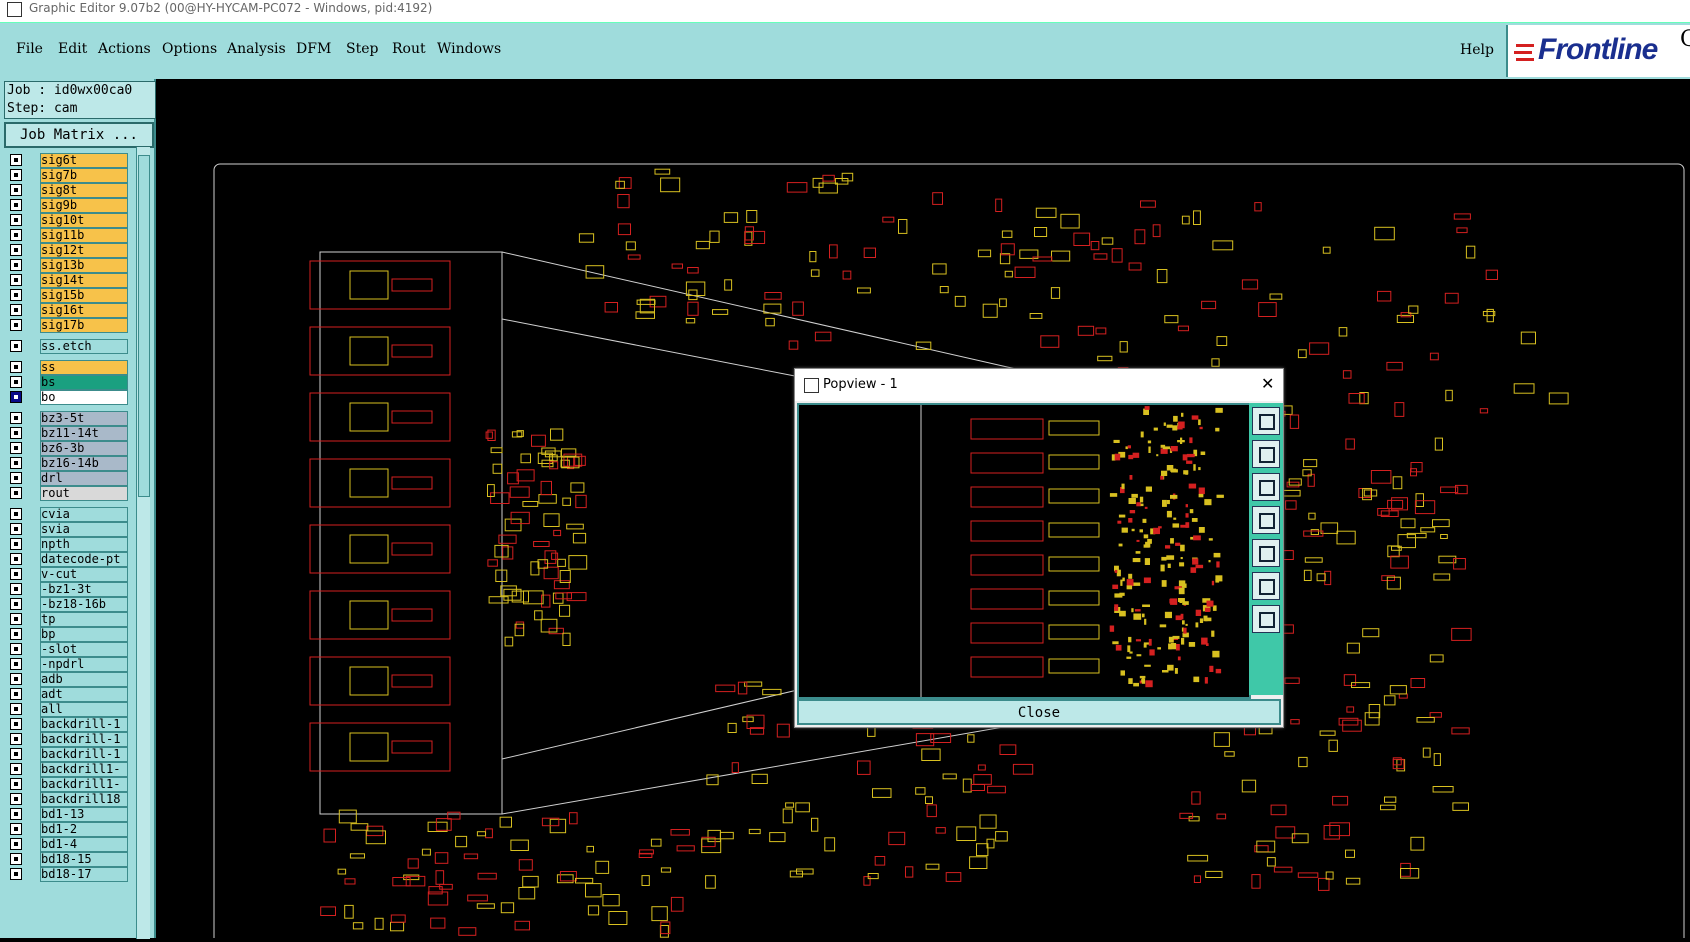 The width and height of the screenshot is (1690, 942). I want to click on layer-name: v-cut, so click(84, 574).